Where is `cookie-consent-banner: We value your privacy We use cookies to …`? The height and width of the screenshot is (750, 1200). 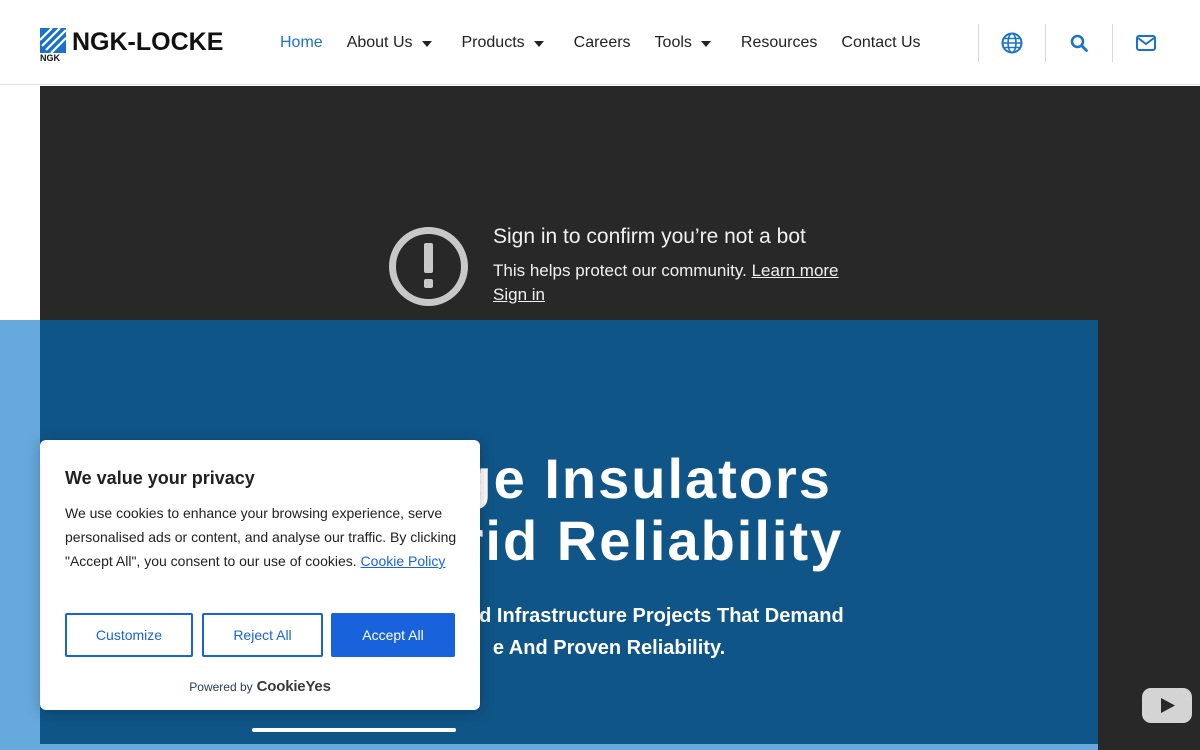 cookie-consent-banner: We value your privacy We use cookies to … is located at coordinates (260, 575).